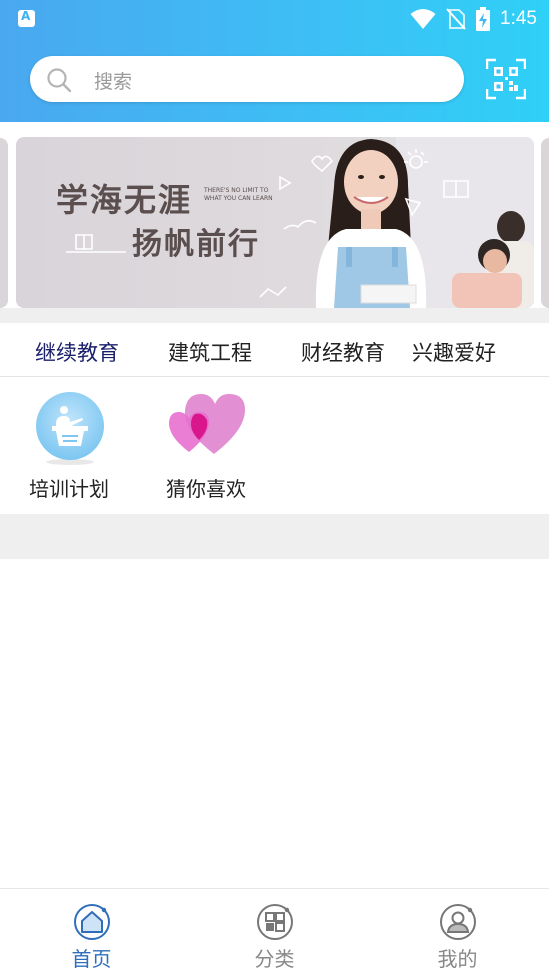 This screenshot has height=977, width=549. Describe the element at coordinates (91, 959) in the screenshot. I see `nav-home-label: 首页` at that location.